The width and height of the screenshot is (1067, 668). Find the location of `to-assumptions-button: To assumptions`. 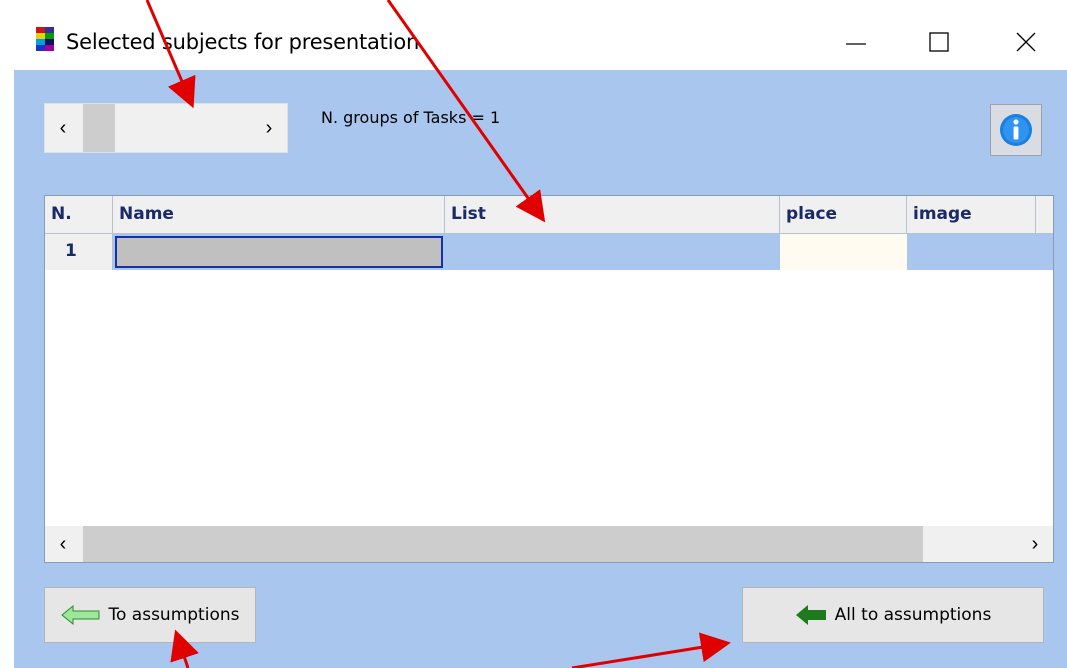

to-assumptions-button: To assumptions is located at coordinates (150, 615).